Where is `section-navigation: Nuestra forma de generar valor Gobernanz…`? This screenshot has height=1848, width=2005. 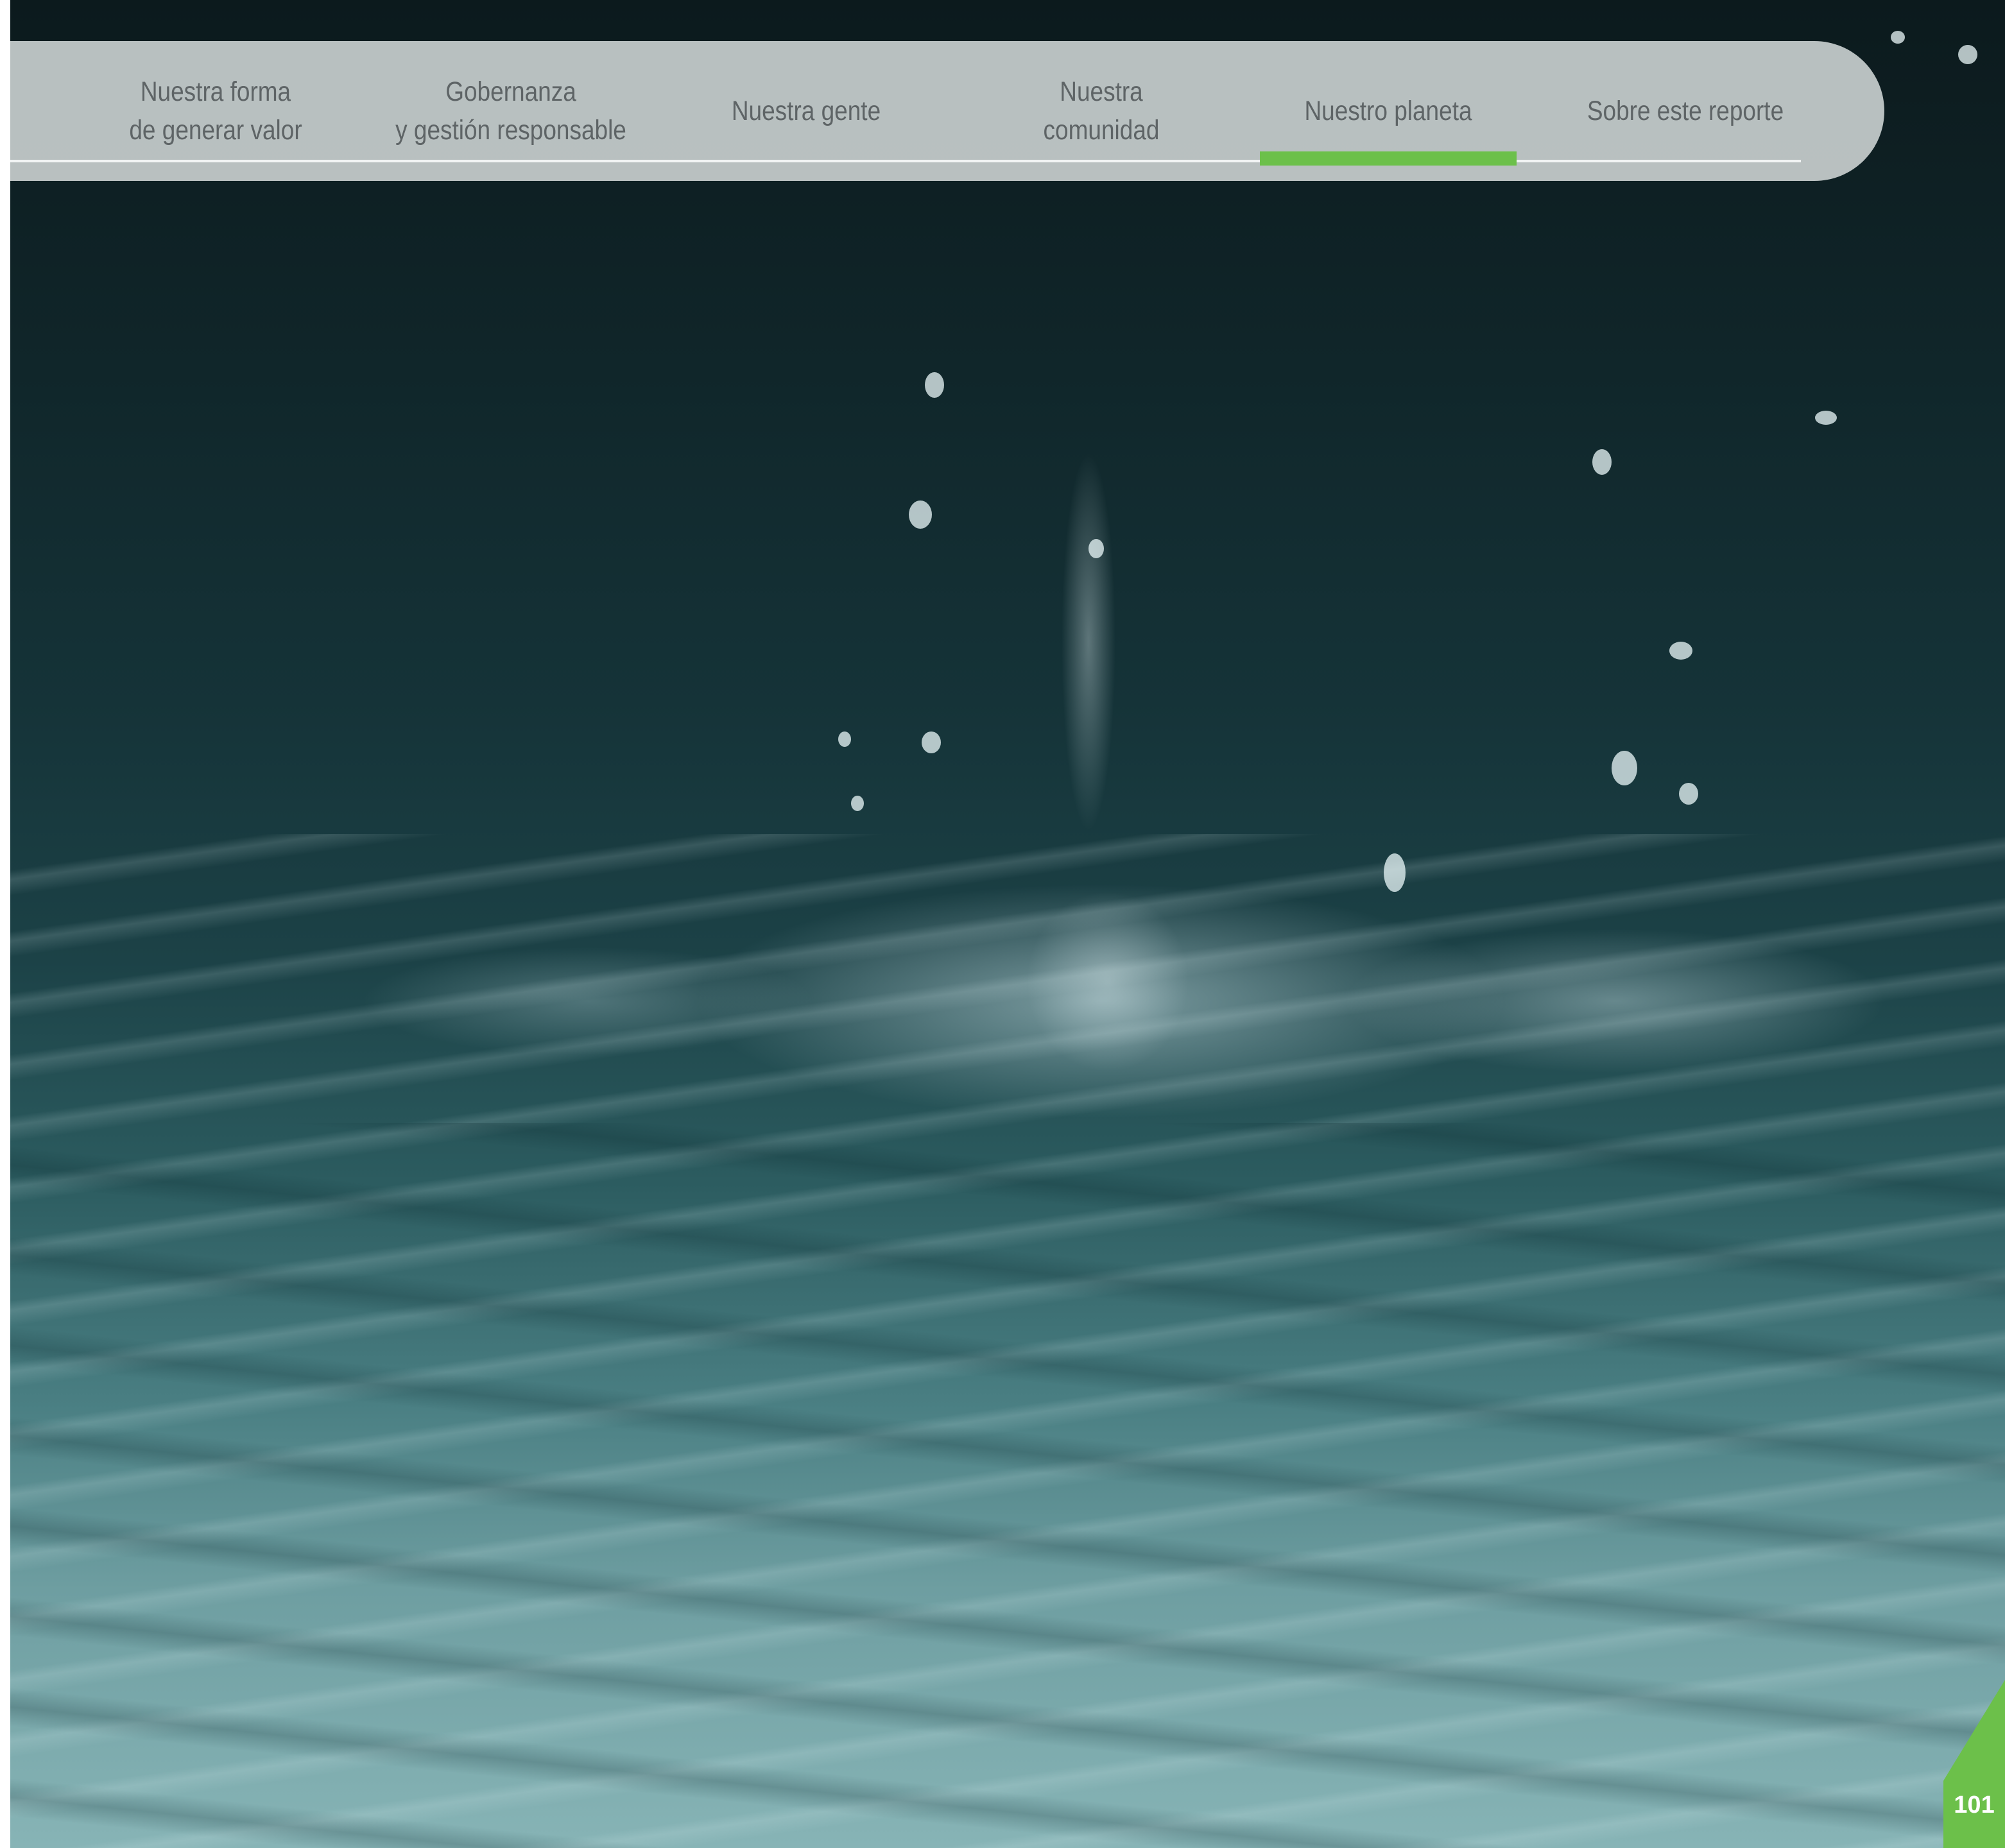 section-navigation: Nuestra forma de generar valor Gobernanz… is located at coordinates (947, 111).